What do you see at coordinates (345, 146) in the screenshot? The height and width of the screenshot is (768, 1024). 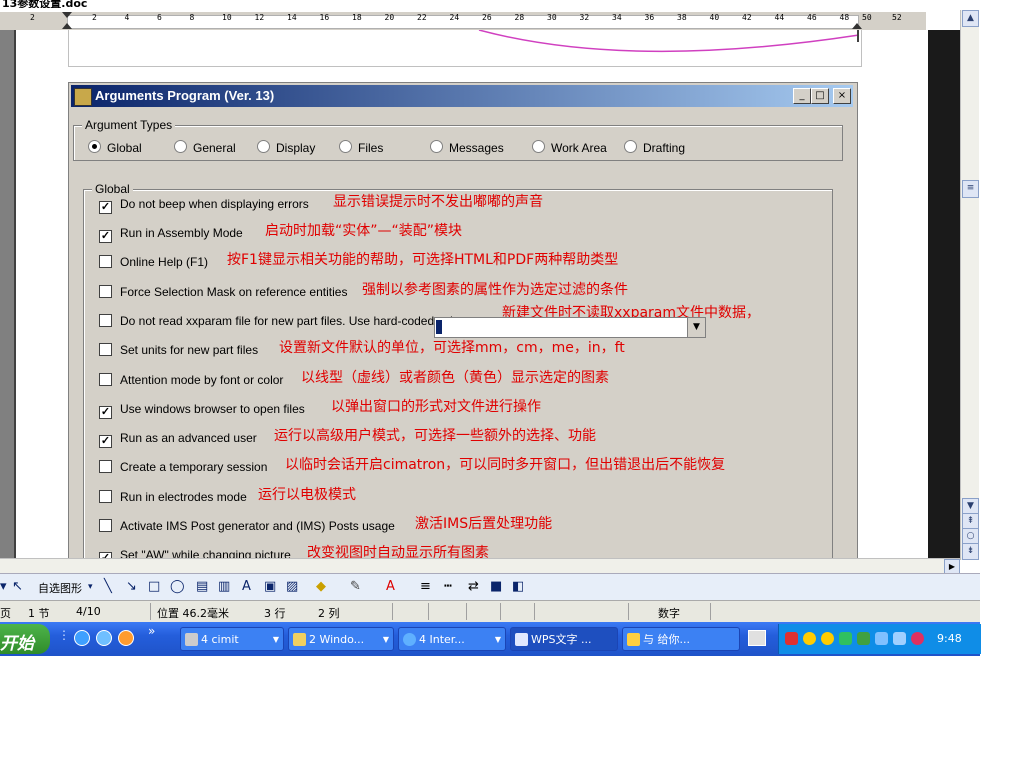 I see `radio-files-indicator` at bounding box center [345, 146].